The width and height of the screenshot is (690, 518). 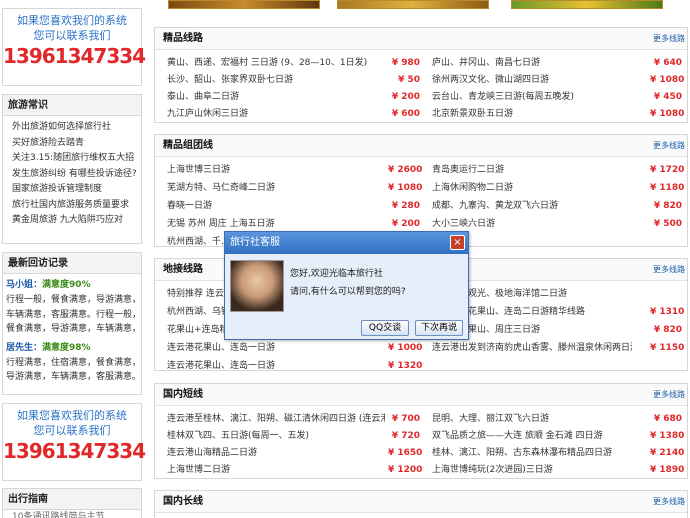 What do you see at coordinates (267, 63) in the screenshot?
I see `route-name: 黄山、西递、宏福村 三日游 (9、28—10、1日发)` at bounding box center [267, 63].